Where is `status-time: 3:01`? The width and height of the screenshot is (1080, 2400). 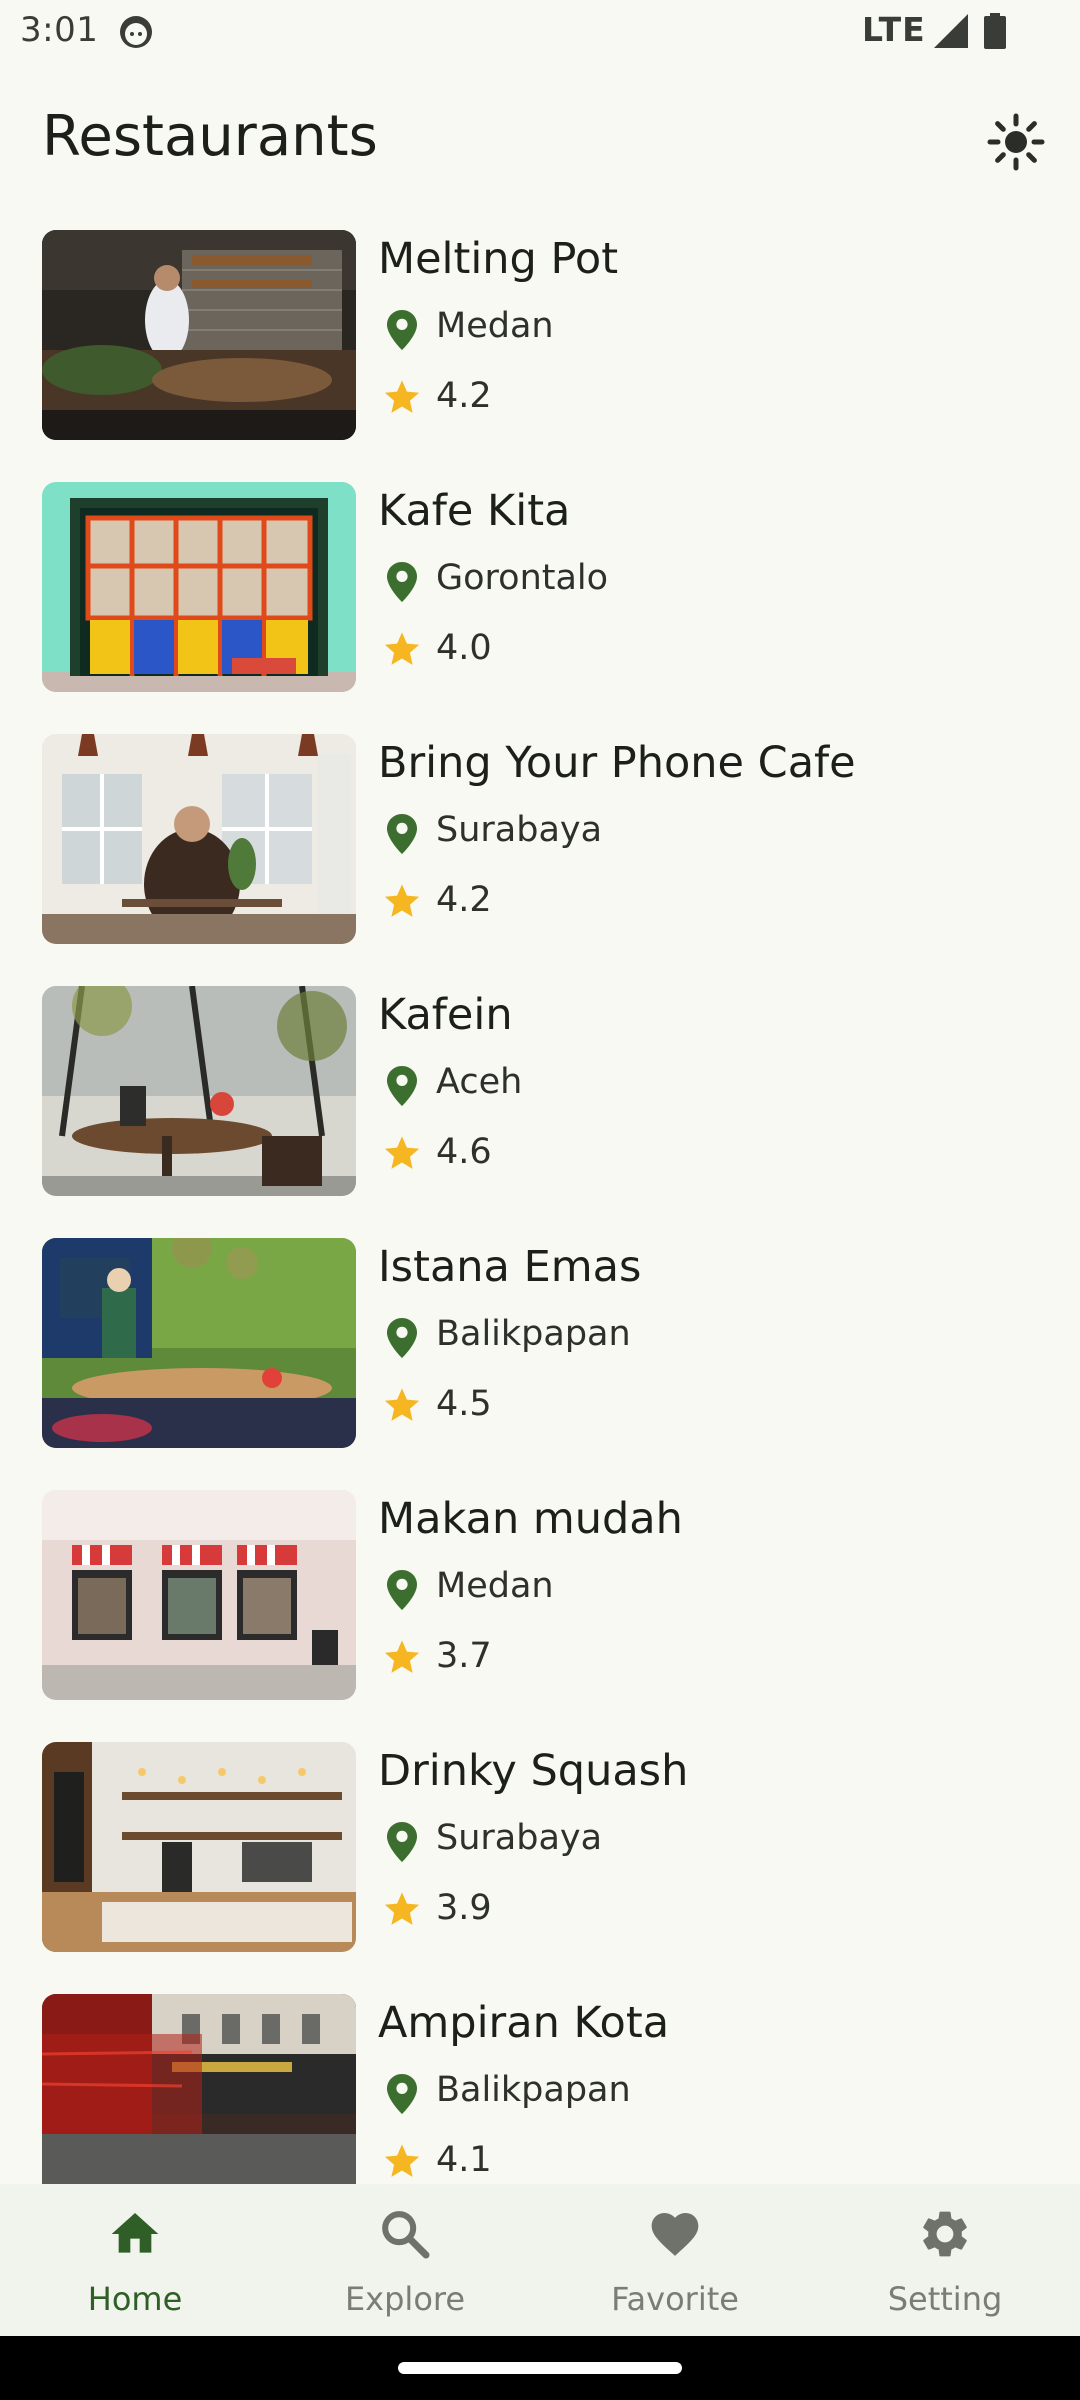 status-time: 3:01 is located at coordinates (59, 30).